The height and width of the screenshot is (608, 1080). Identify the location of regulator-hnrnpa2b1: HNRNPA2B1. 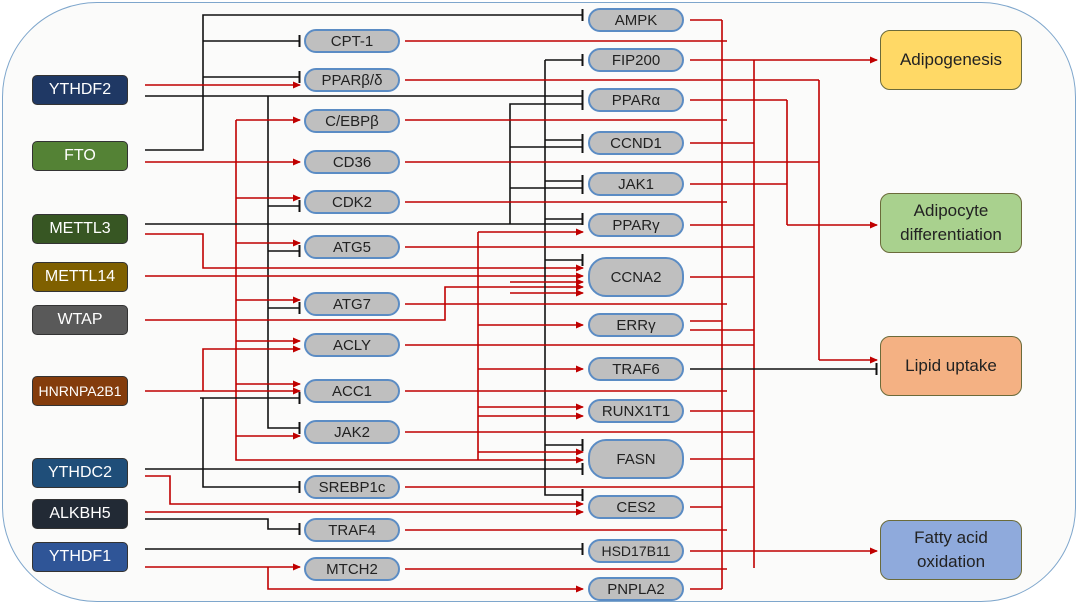
(80, 391).